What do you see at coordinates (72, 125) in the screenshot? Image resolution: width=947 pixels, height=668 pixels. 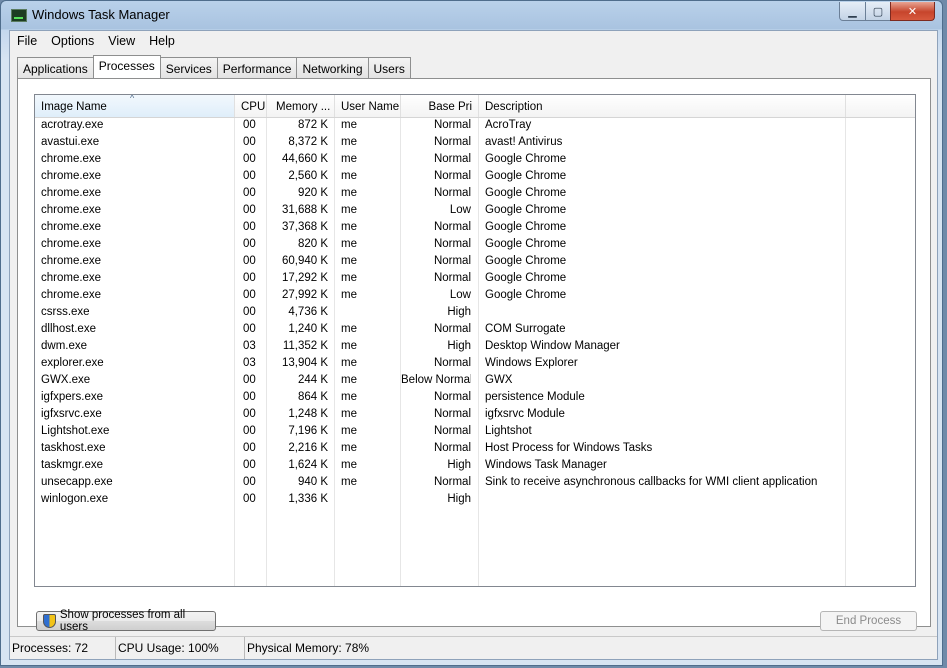 I see `cell-image-name: acrotray.exe` at bounding box center [72, 125].